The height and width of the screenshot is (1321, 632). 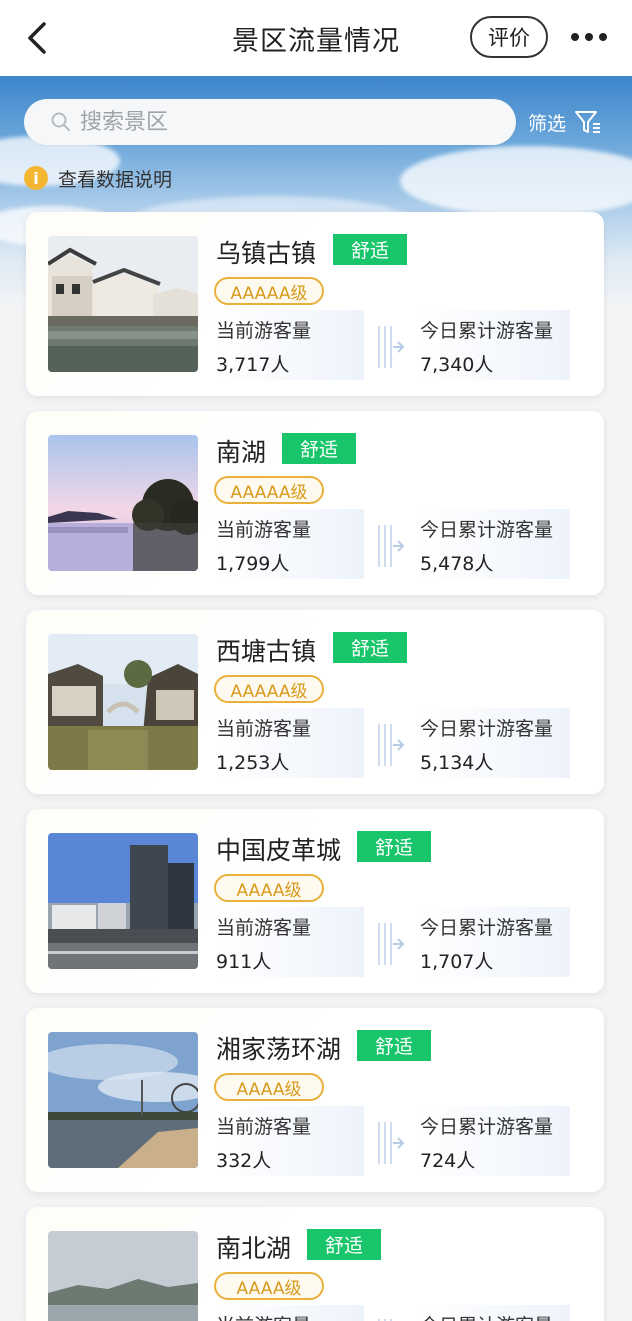 I want to click on spot-name: 南湖, so click(x=241, y=452).